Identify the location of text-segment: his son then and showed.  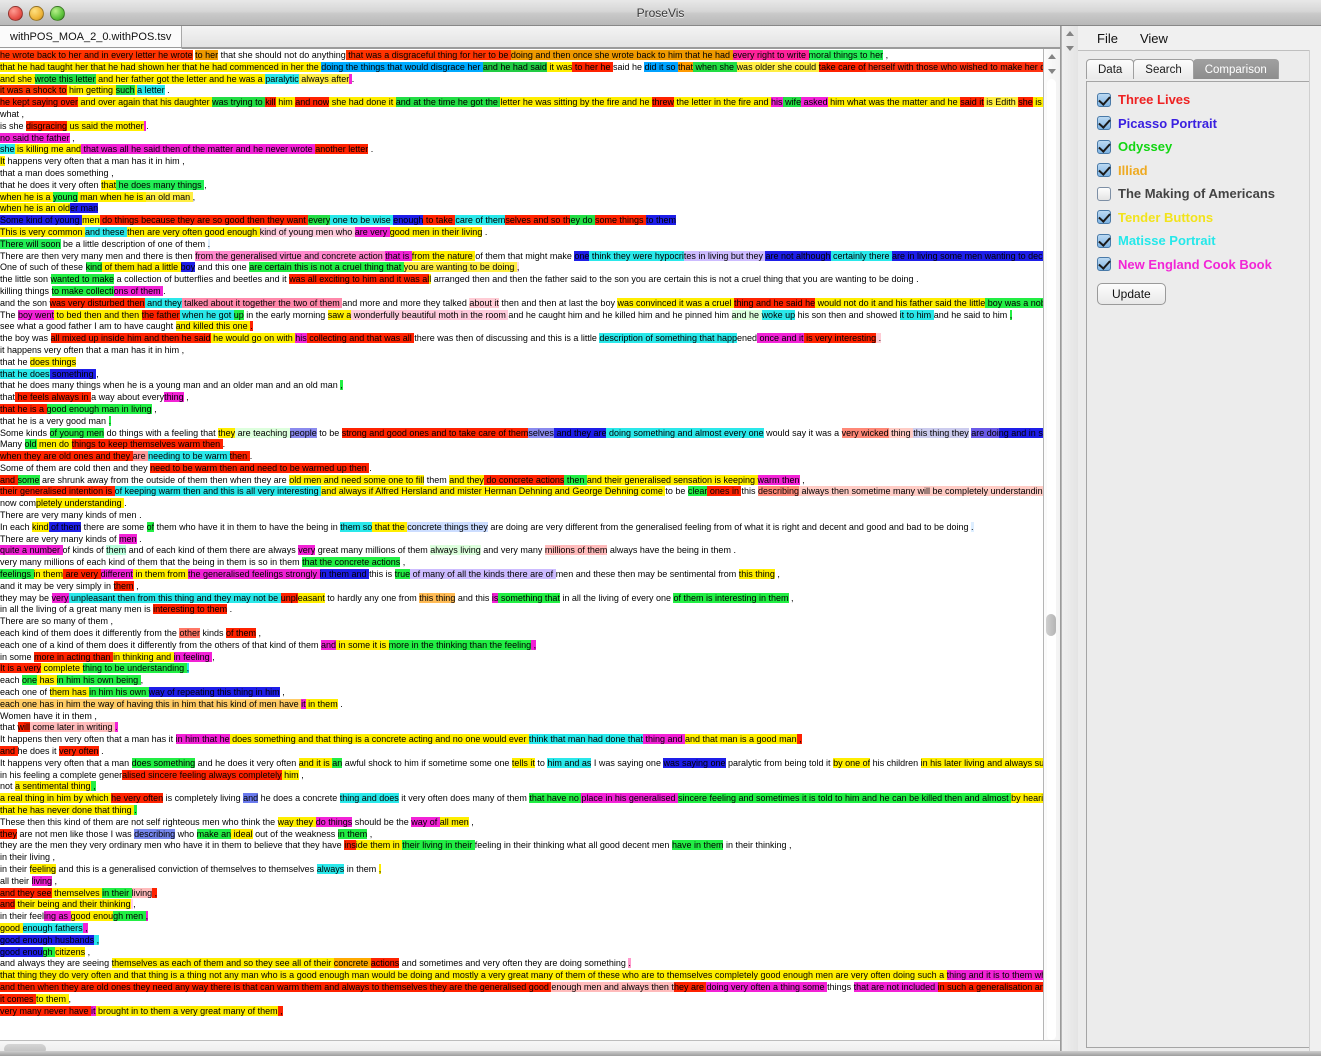
(847, 314).